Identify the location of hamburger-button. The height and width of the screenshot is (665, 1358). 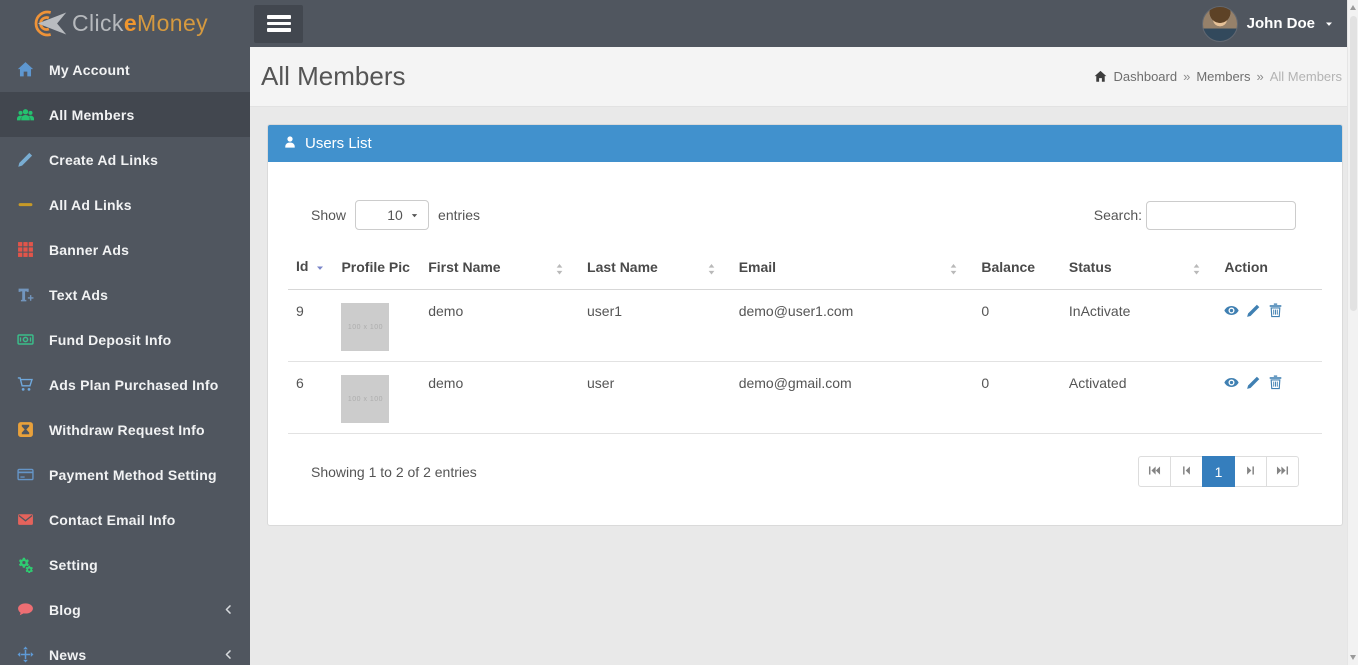
(278, 23).